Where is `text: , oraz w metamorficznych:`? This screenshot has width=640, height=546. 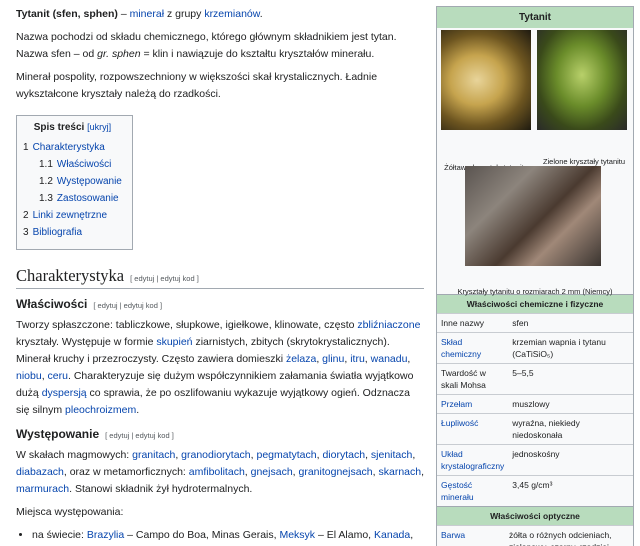
text: , oraz w metamorficznych: is located at coordinates (126, 472).